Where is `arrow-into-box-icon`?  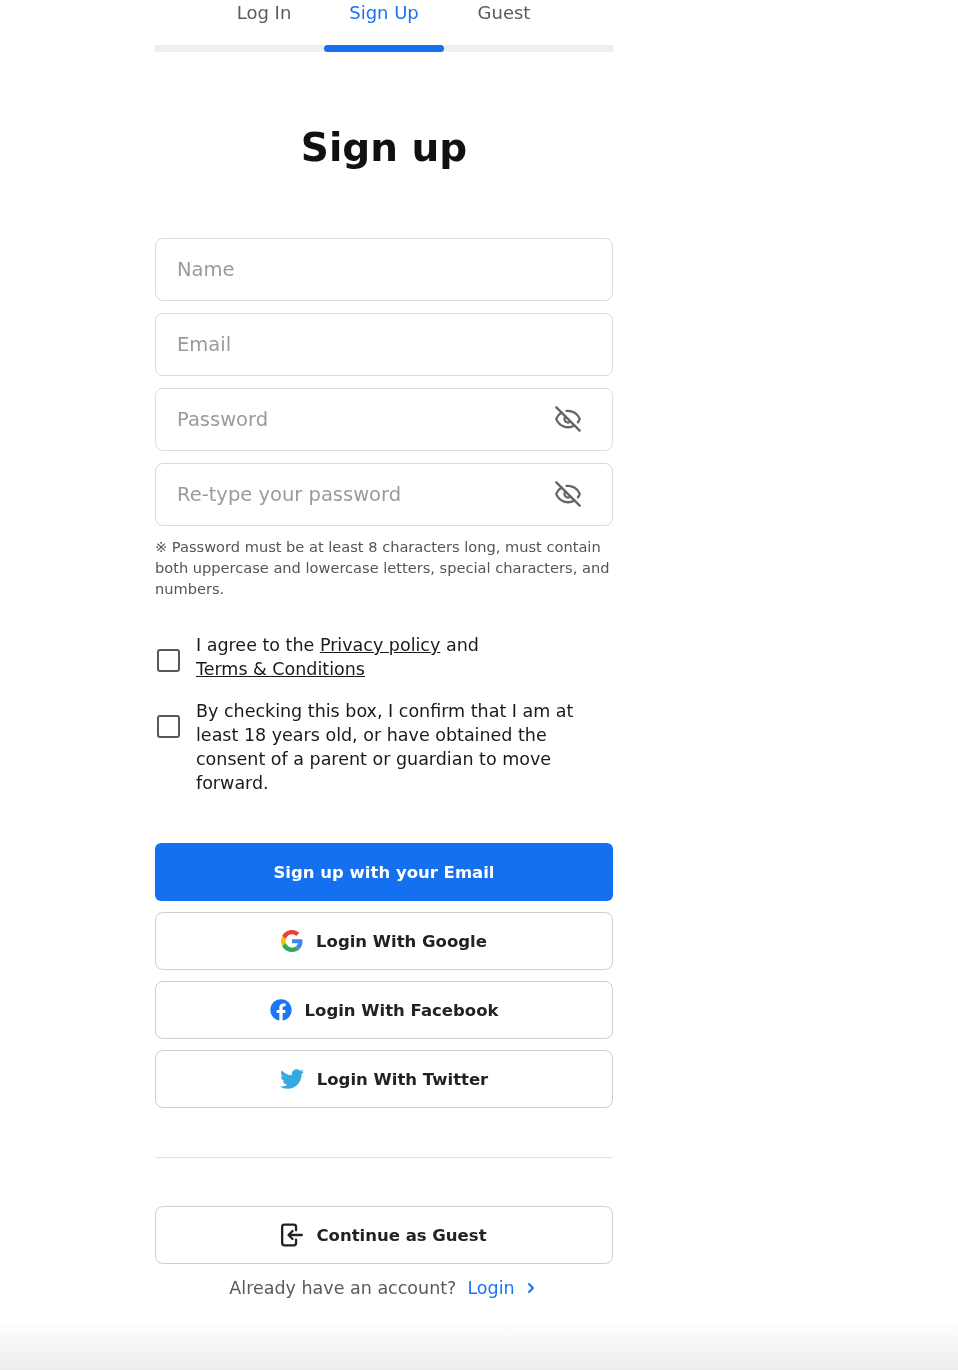 arrow-into-box-icon is located at coordinates (292, 1235).